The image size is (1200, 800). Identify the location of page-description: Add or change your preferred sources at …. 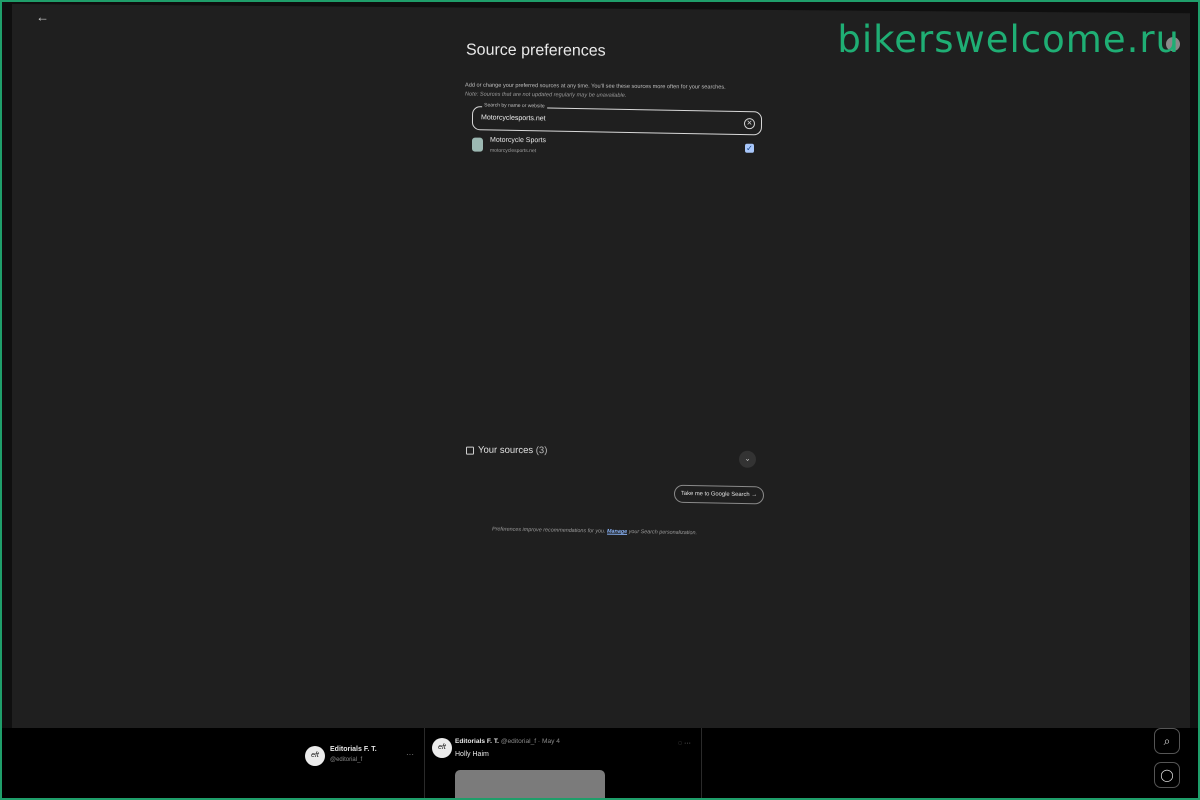
(615, 92).